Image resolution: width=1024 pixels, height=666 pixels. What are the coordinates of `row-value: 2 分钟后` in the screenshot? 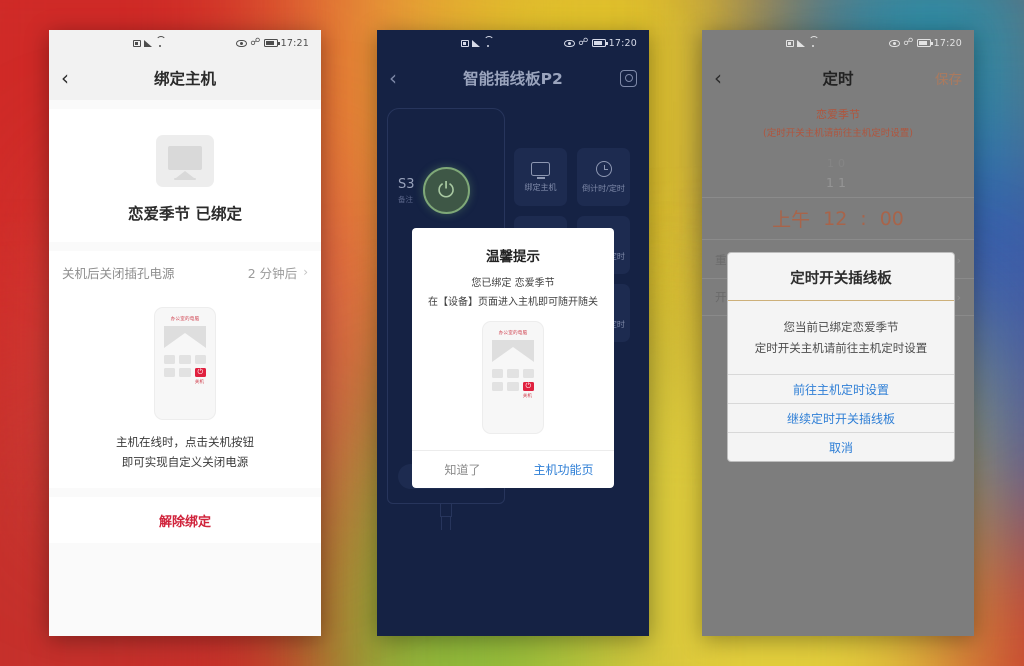 It's located at (272, 273).